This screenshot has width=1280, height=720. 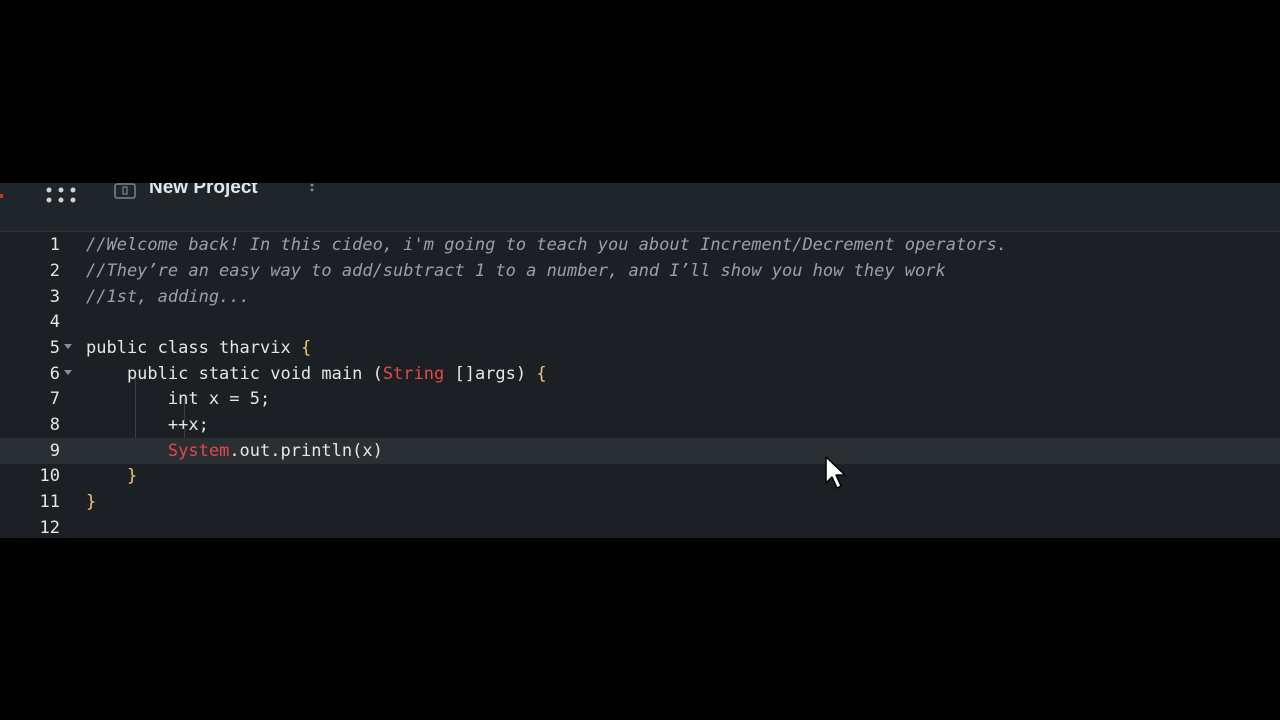 I want to click on line-number: 4, so click(x=54, y=322).